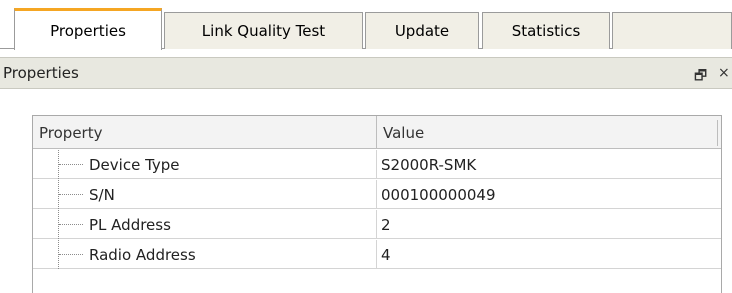  Describe the element at coordinates (422, 30) in the screenshot. I see `tab-update: Update` at that location.